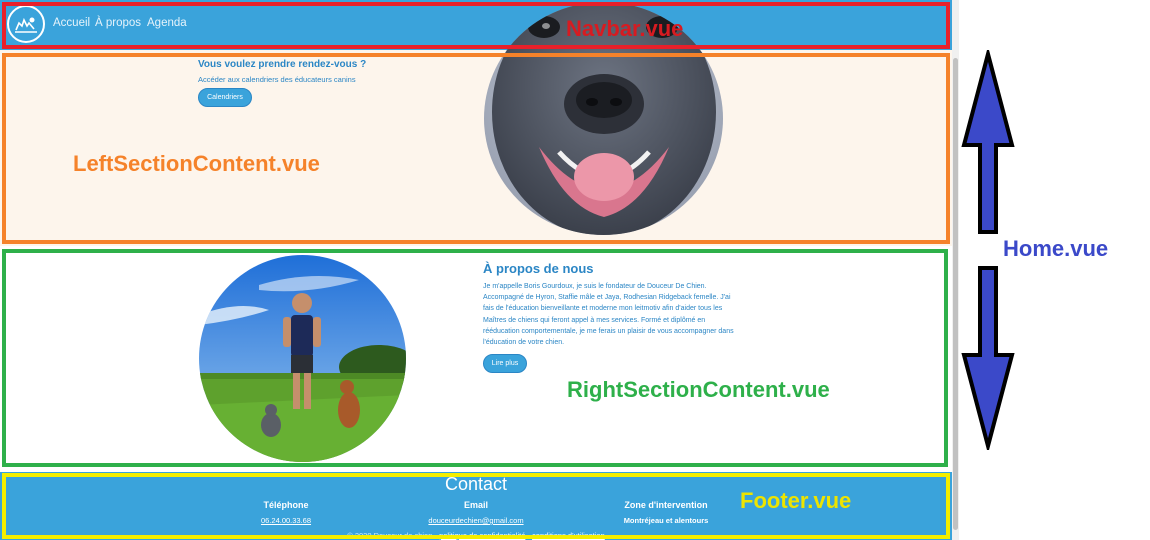 The height and width of the screenshot is (540, 1150). Describe the element at coordinates (698, 389) in the screenshot. I see `right-section-annotation: RightSectionContent.vue` at that location.